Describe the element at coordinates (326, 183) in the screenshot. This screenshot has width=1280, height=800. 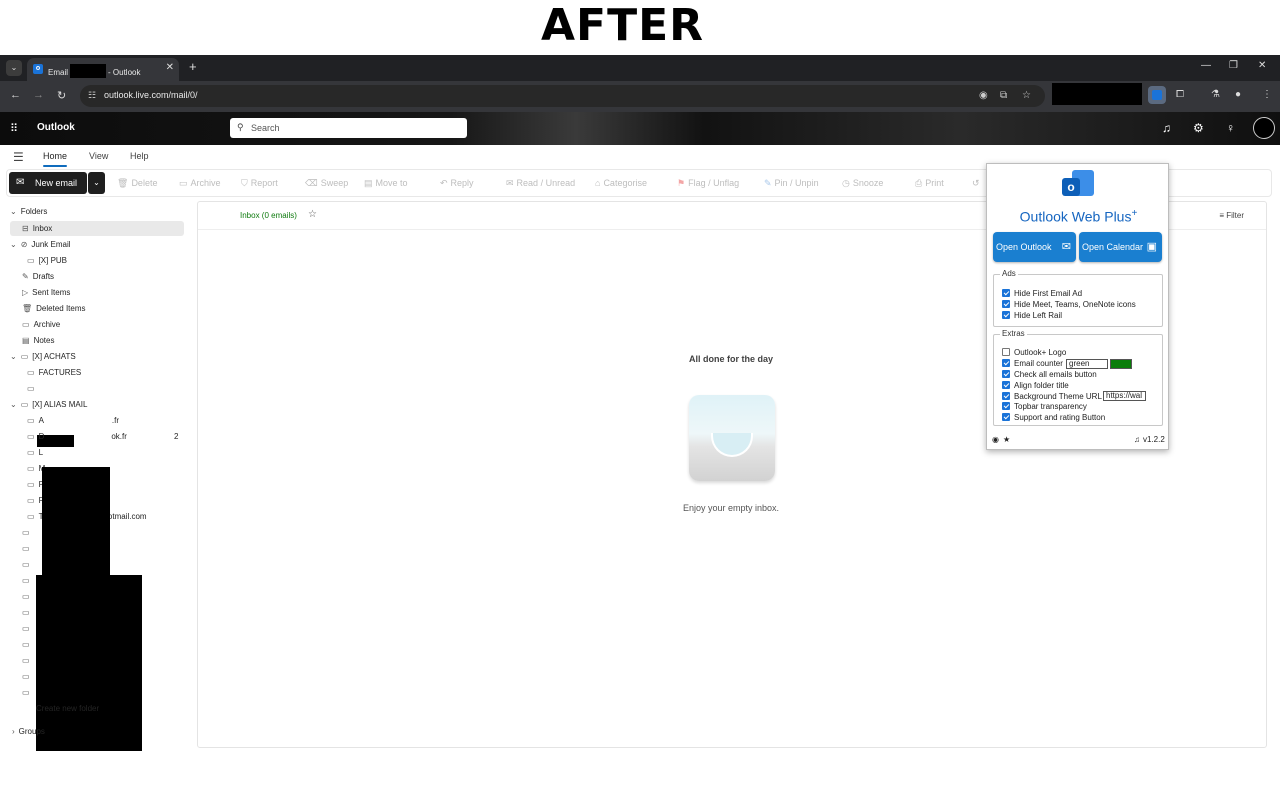
I see `sweep-button: ⌫ Sweep` at that location.